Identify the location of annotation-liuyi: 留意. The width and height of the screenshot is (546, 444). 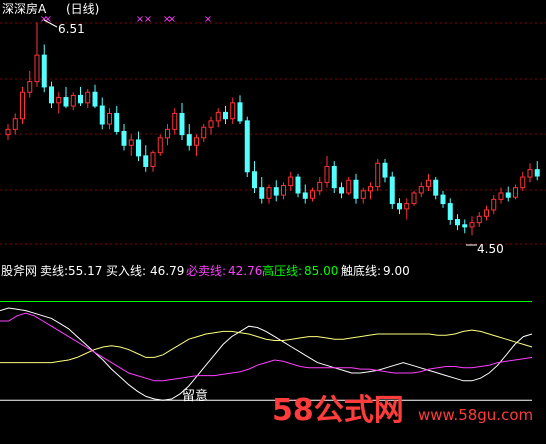
(195, 396).